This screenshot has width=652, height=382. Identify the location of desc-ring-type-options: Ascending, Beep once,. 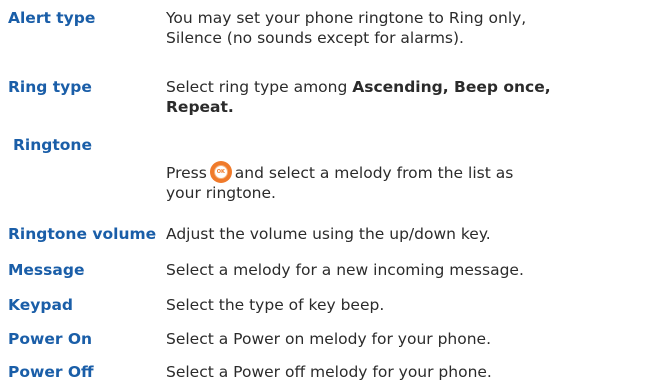
(451, 87).